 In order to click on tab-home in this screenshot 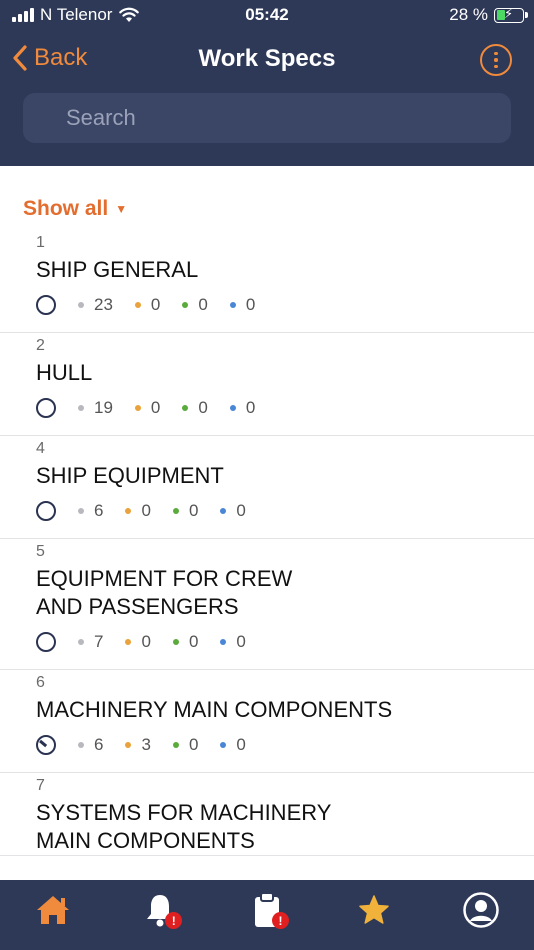, I will do `click(53, 910)`.